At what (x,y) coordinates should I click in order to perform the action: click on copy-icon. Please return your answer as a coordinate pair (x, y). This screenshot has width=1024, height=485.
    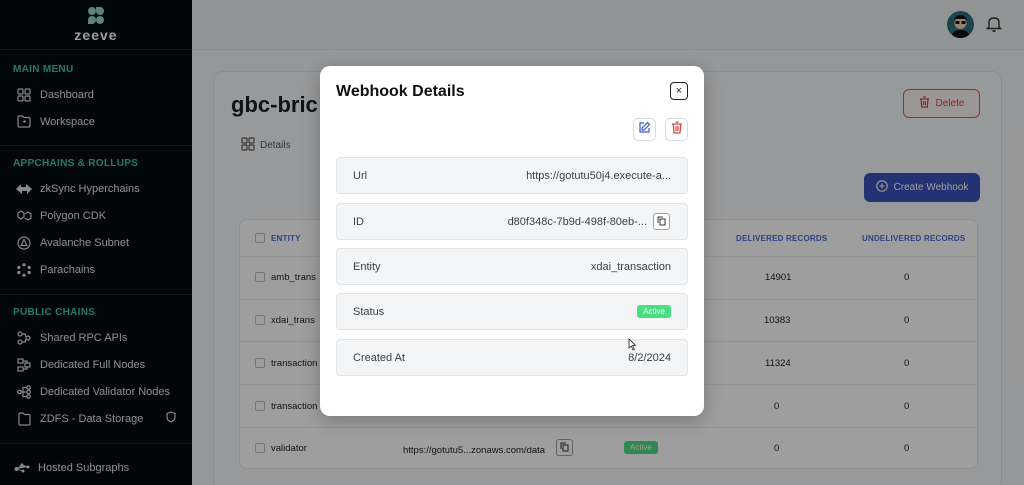
    Looking at the image, I should click on (661, 222).